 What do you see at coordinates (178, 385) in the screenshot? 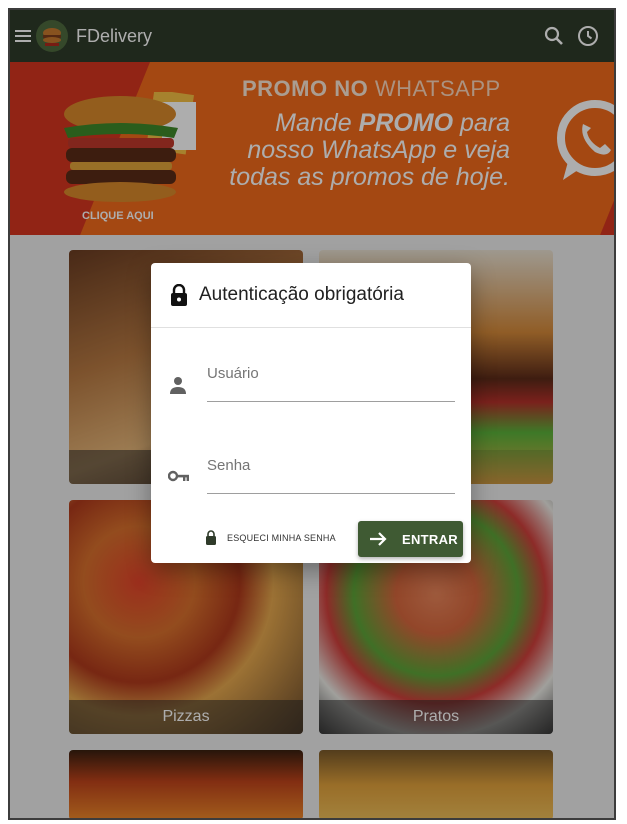
I see `person-icon` at bounding box center [178, 385].